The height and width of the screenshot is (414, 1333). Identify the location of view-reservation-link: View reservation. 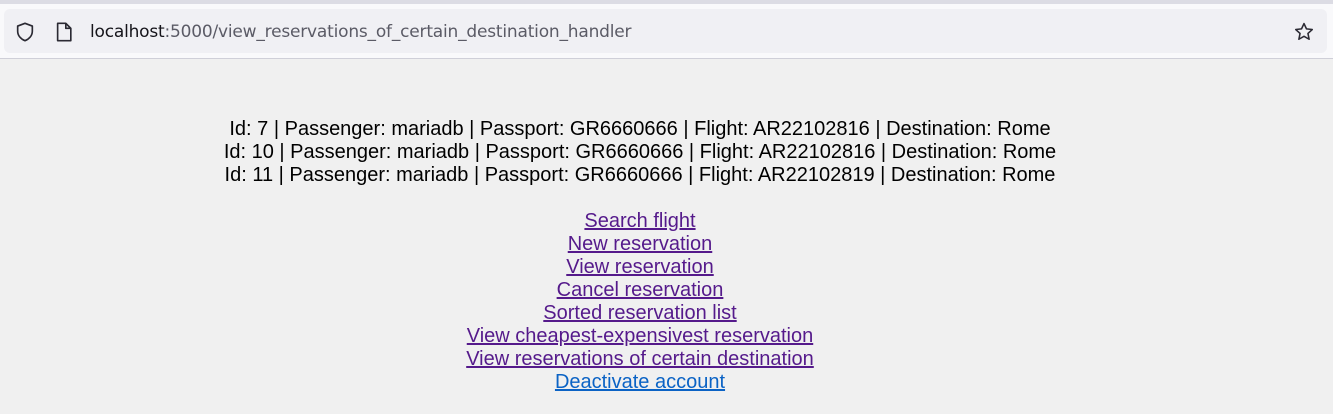
(639, 267).